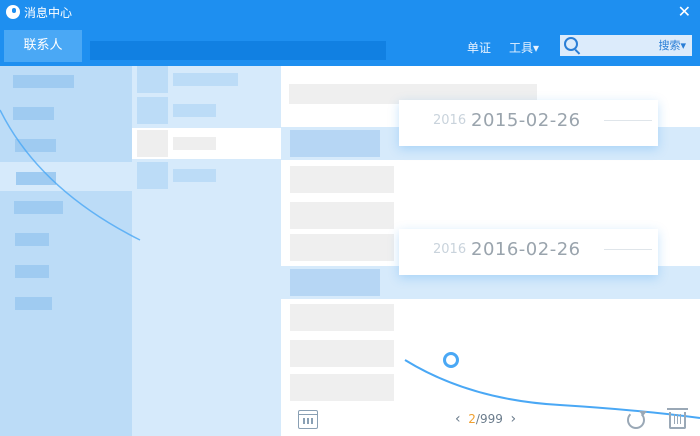  What do you see at coordinates (513, 419) in the screenshot?
I see `next-page-button: ›` at bounding box center [513, 419].